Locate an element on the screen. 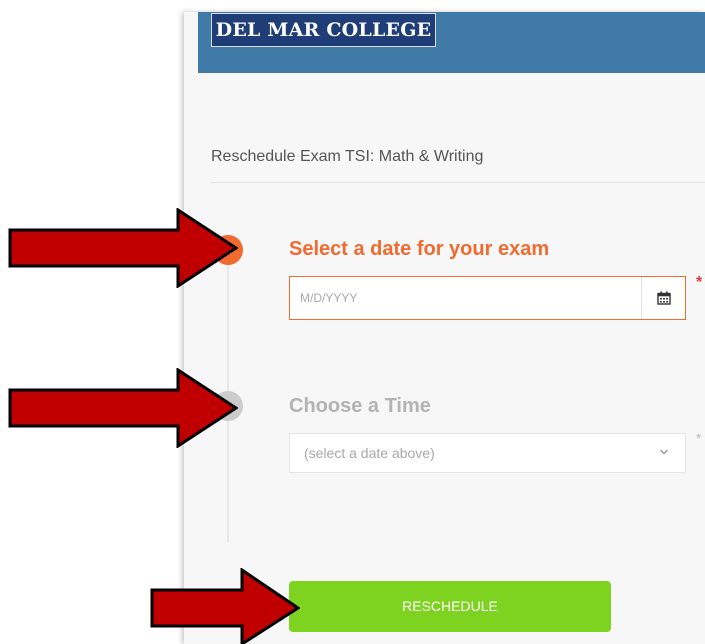 The width and height of the screenshot is (705, 644). step-2-title: Choose a Time is located at coordinates (360, 406).